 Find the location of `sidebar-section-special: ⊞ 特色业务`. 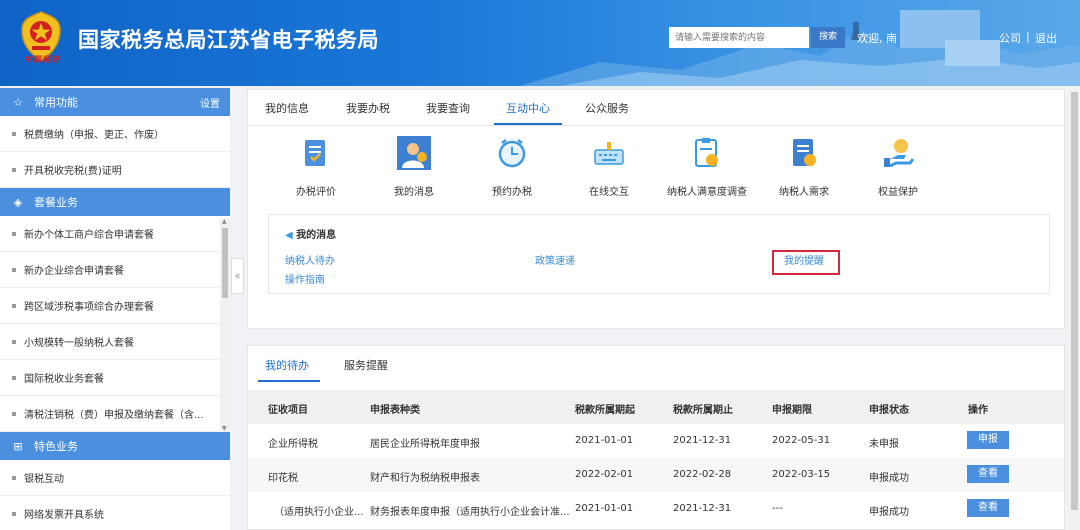

sidebar-section-special: ⊞ 特色业务 is located at coordinates (115, 446).